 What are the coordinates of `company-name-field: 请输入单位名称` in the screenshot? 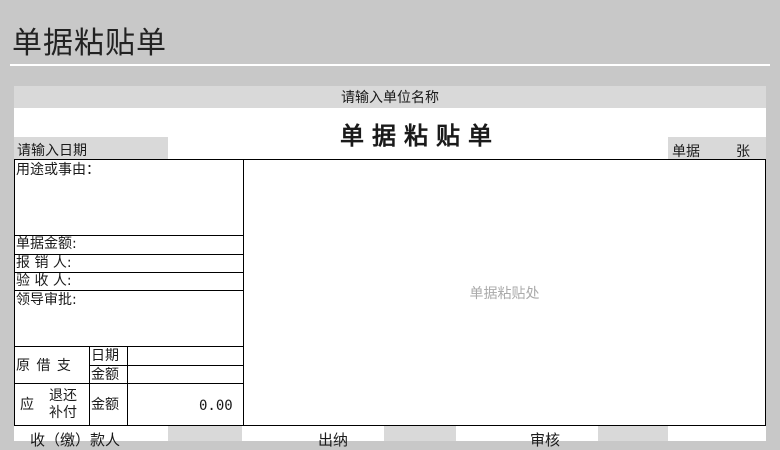 It's located at (390, 97).